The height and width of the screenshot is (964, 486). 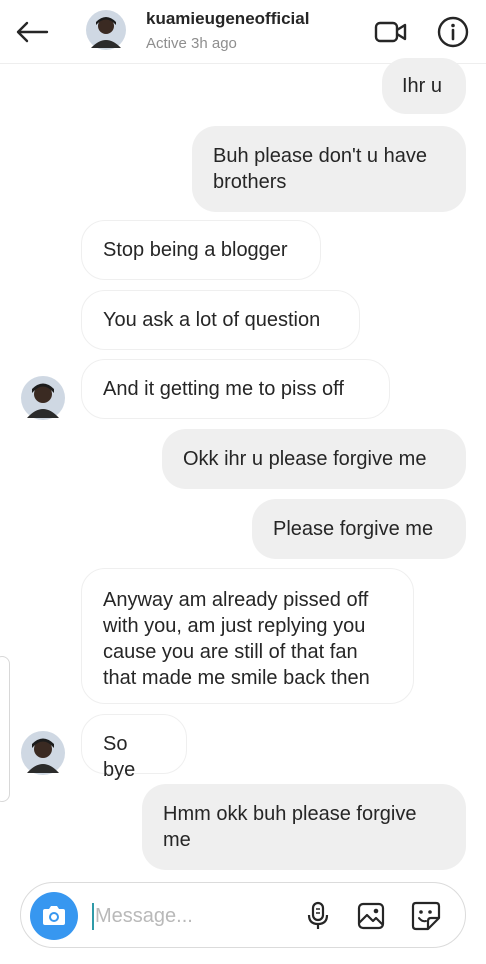 I want to click on sticker-button, so click(x=426, y=916).